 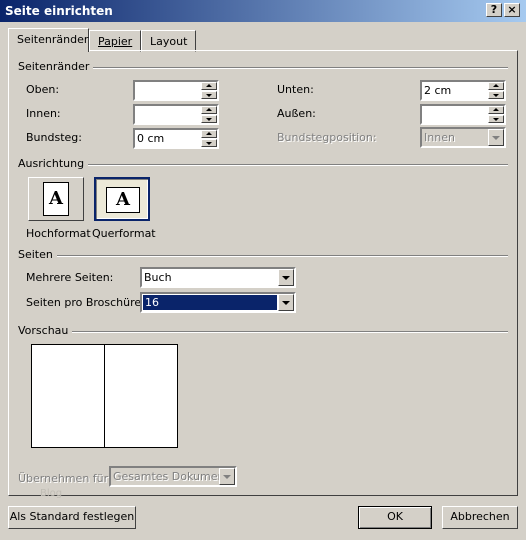 What do you see at coordinates (43, 89) in the screenshot?
I see `top-margin-label: Oben:` at bounding box center [43, 89].